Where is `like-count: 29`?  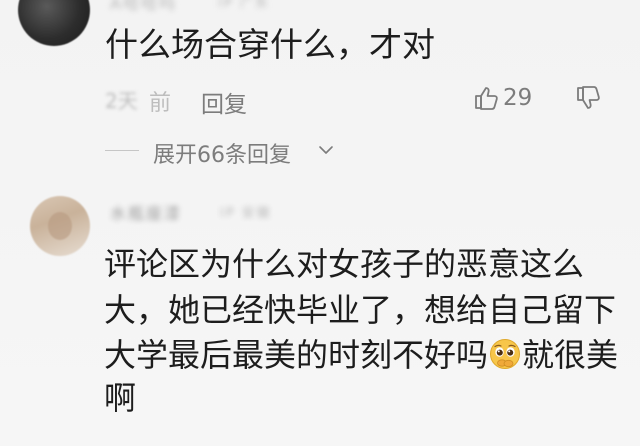 like-count: 29 is located at coordinates (518, 98).